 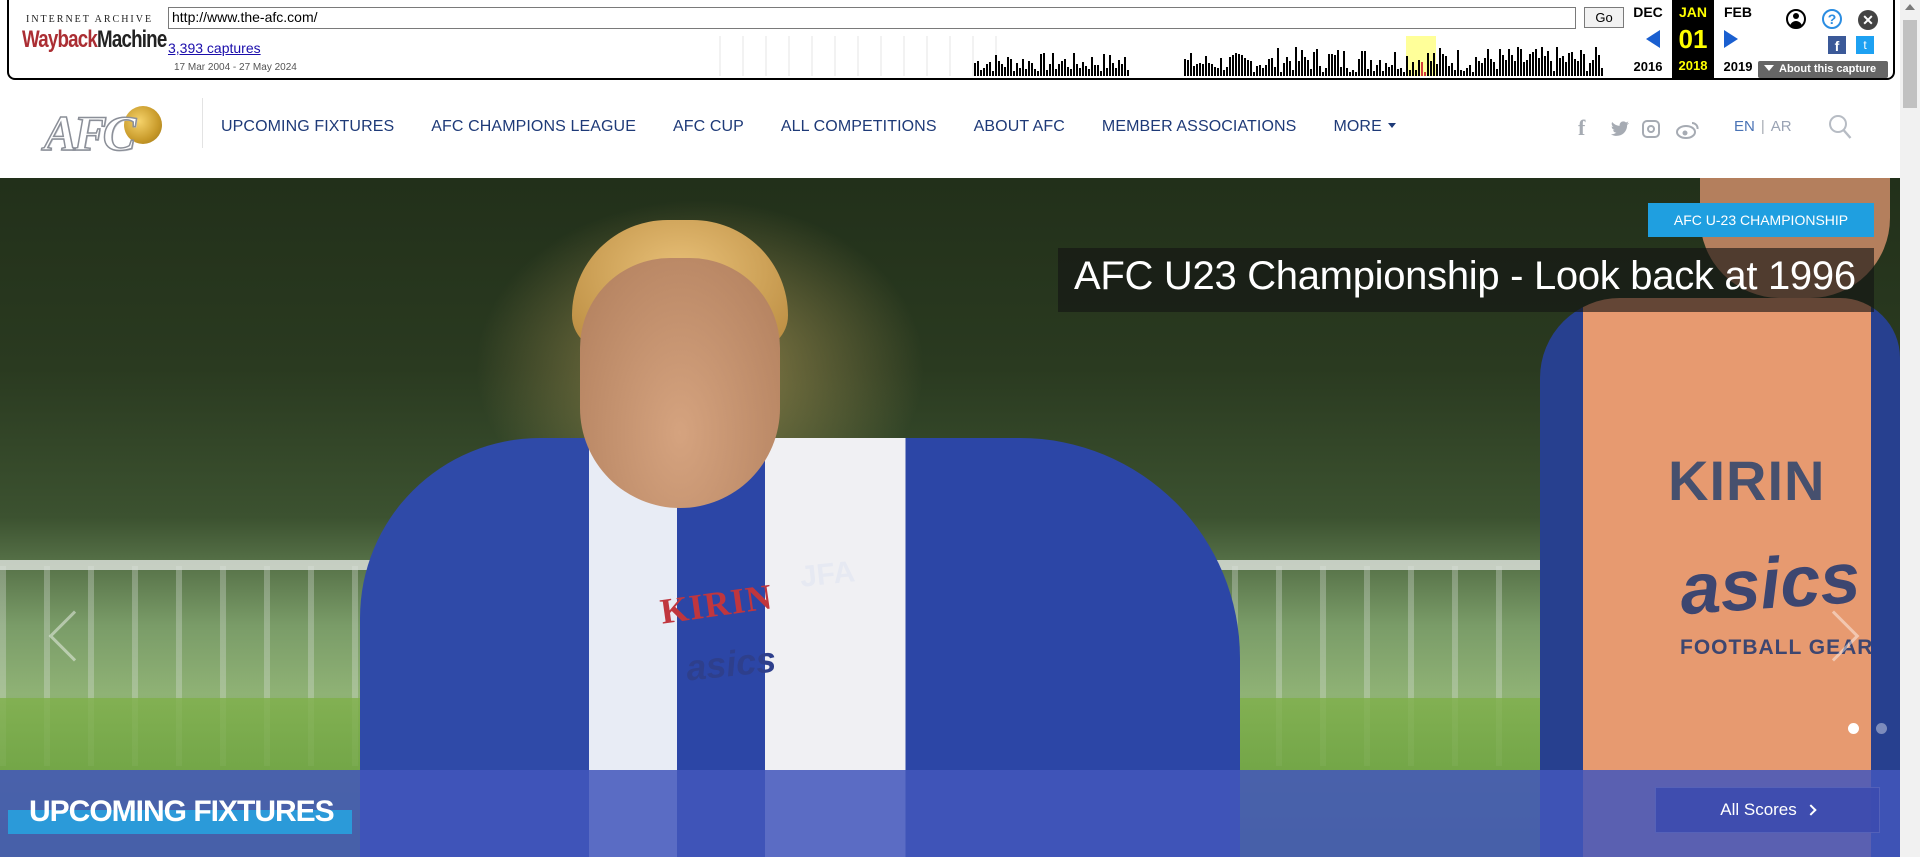 I want to click on instagram-icon, so click(x=1651, y=129).